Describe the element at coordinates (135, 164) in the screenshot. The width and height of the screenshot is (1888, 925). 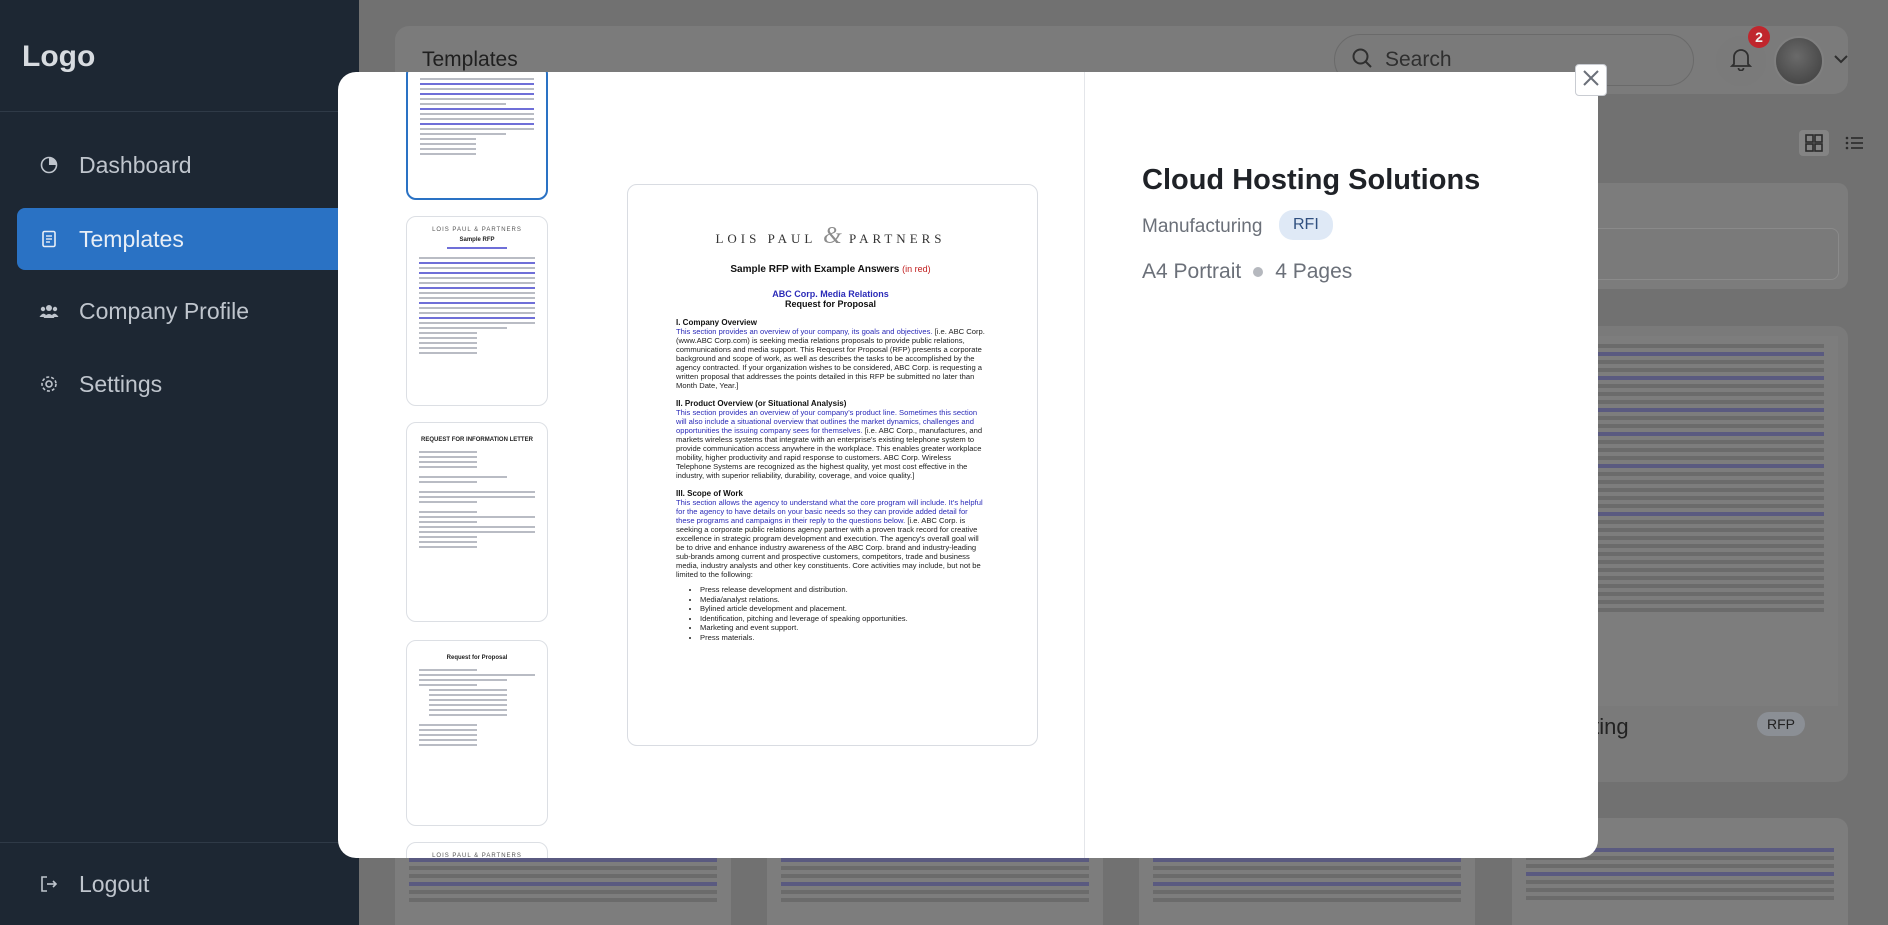
I see `sidebar-item-label: Dashboard` at that location.